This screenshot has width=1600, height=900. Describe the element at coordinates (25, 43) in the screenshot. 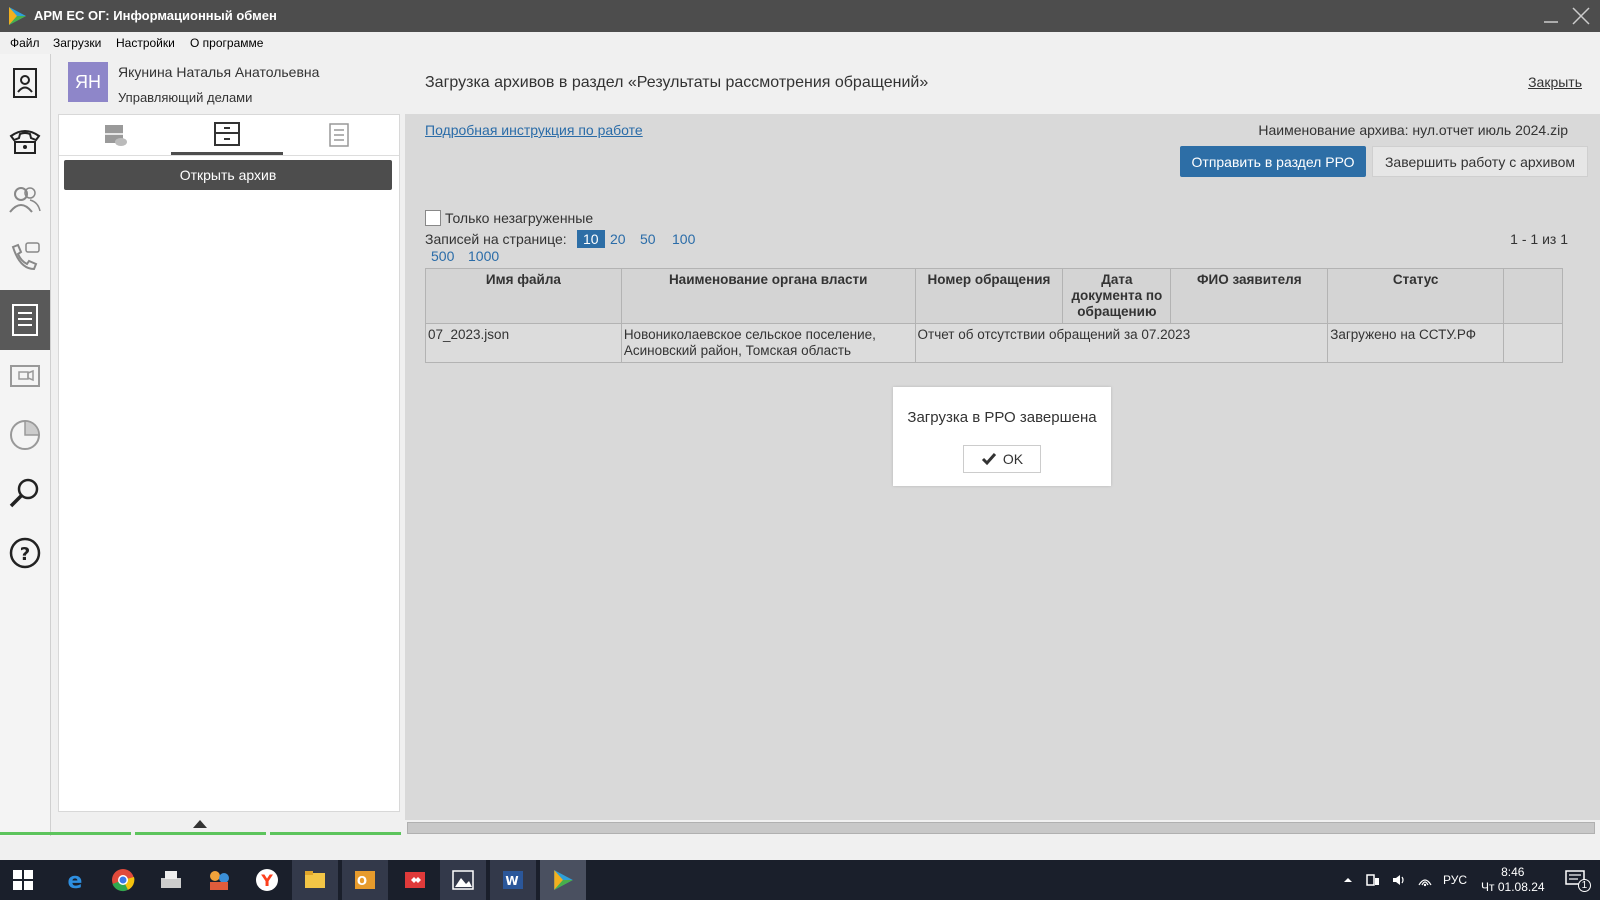

I see `menu-file: Файл` at that location.